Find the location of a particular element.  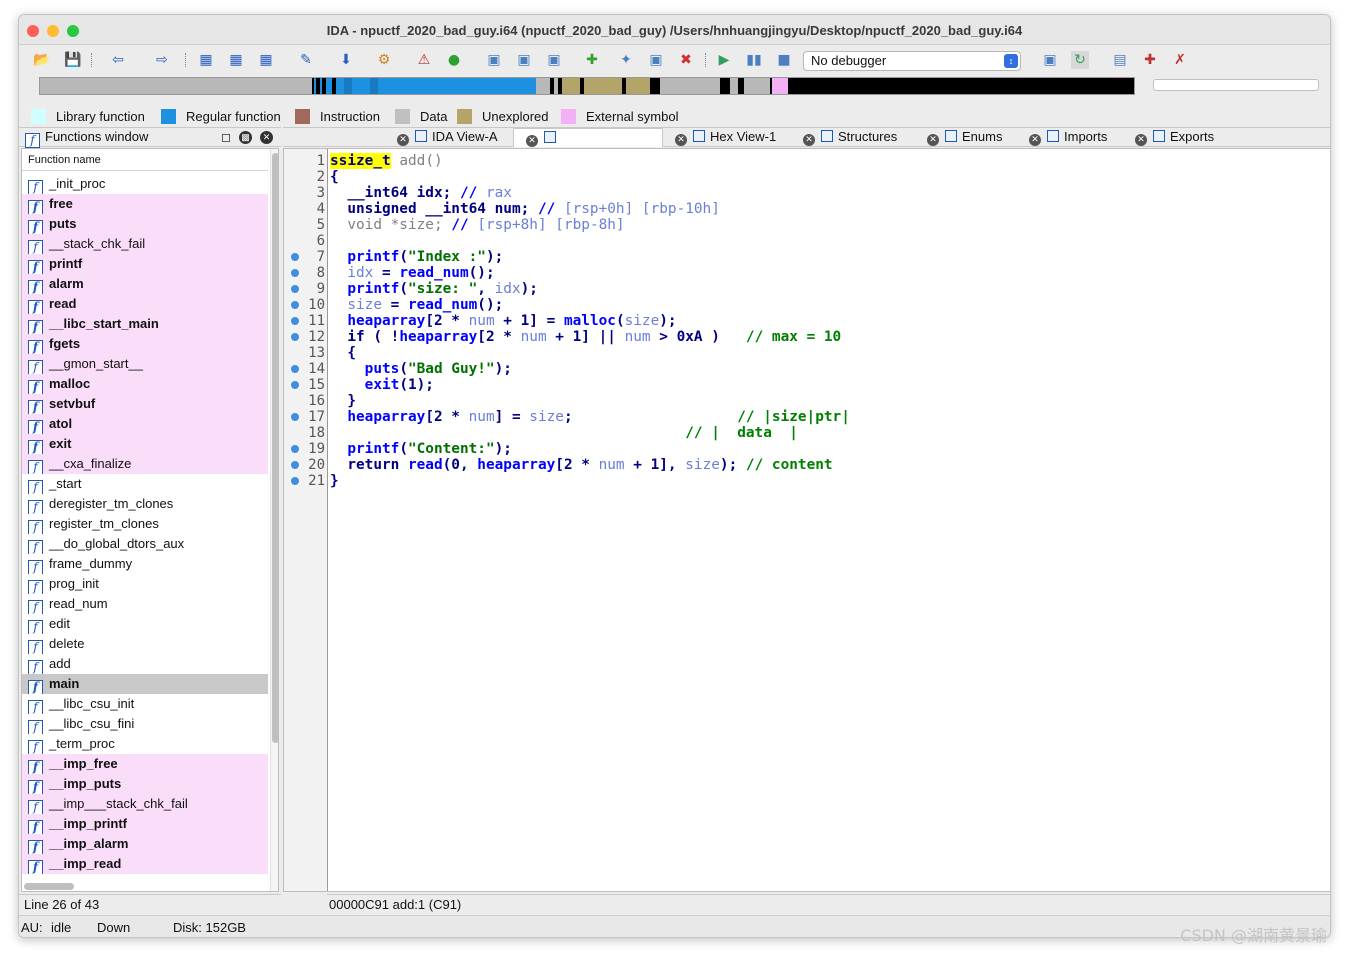

scrollbar-thumb is located at coordinates (49, 886).